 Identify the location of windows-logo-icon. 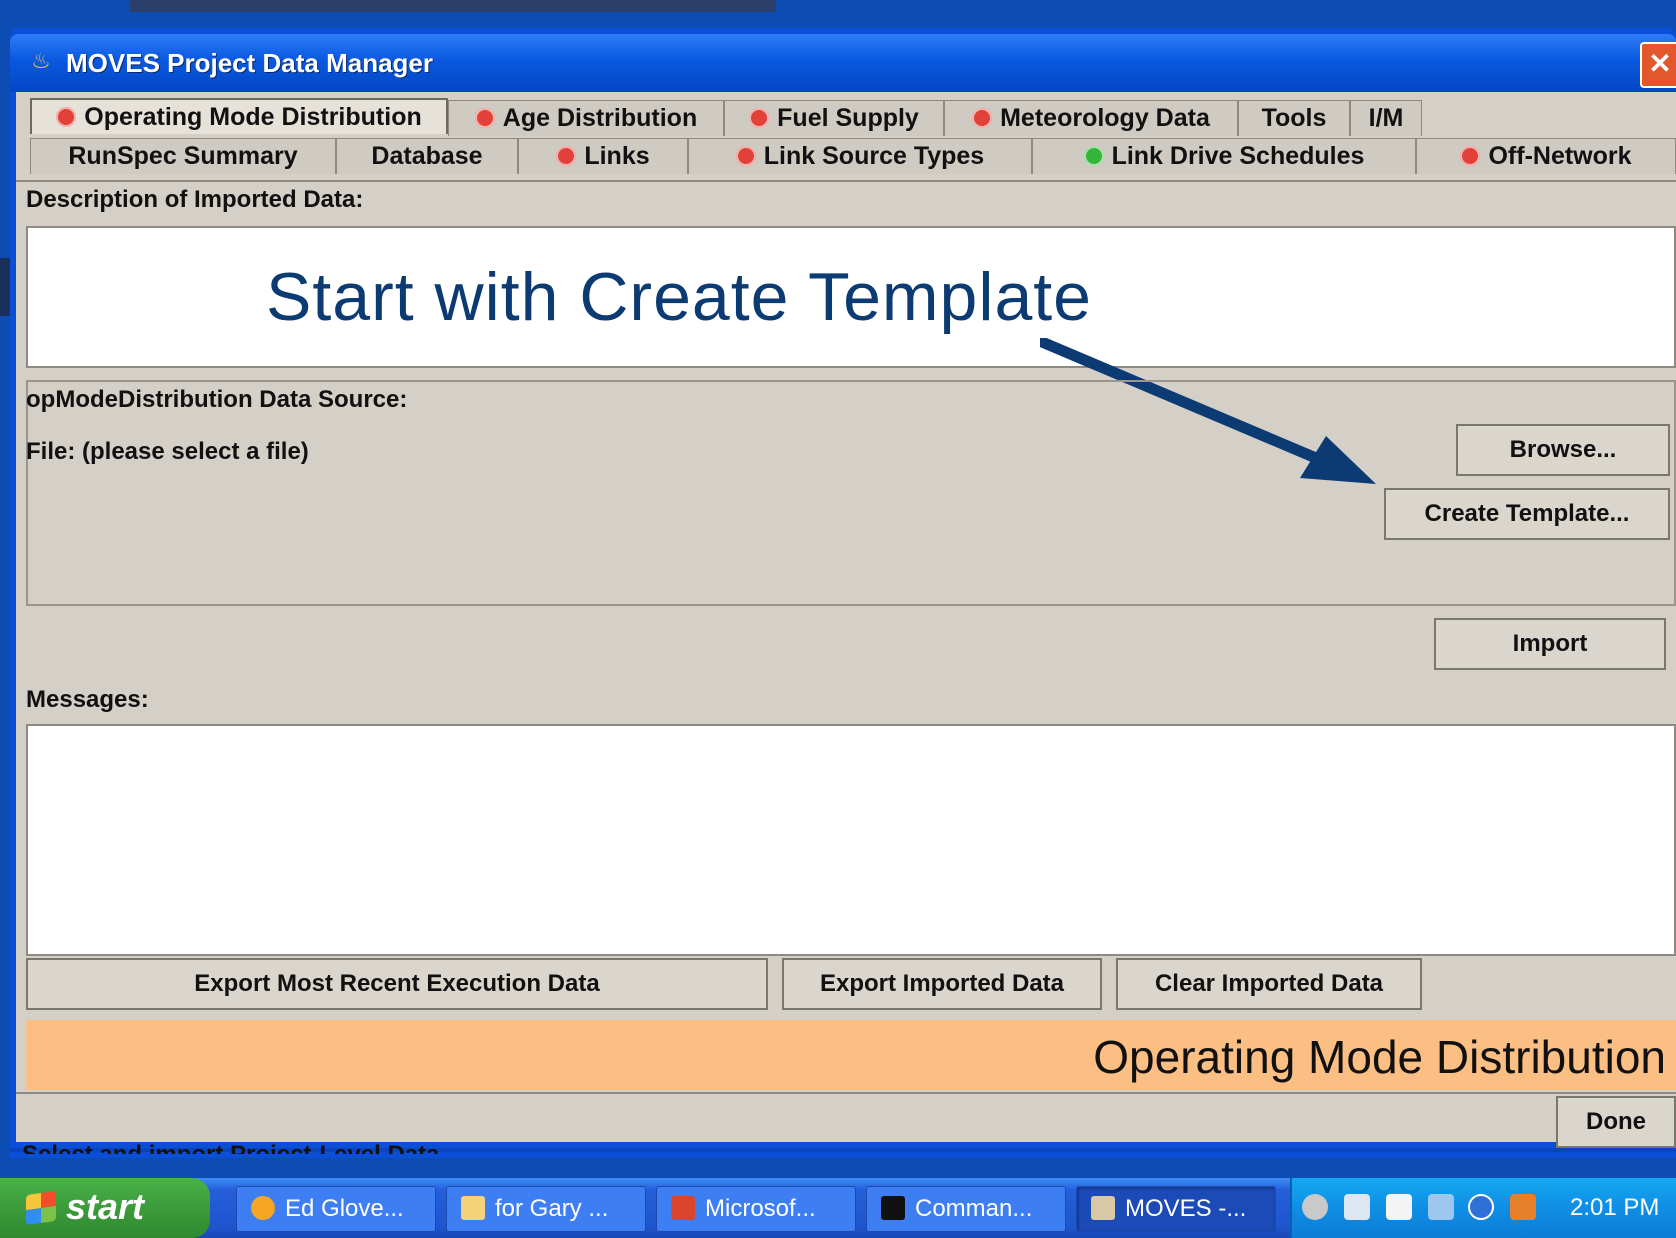
(41, 1208).